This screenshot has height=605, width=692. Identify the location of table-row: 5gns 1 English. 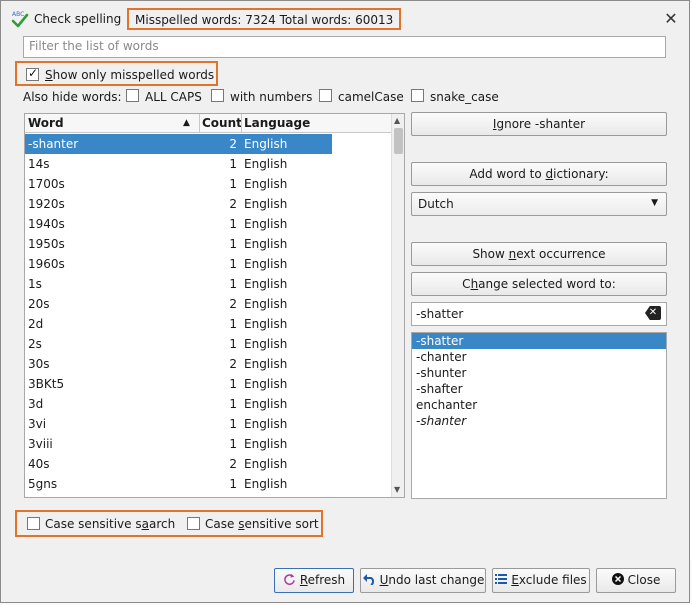
(178, 484).